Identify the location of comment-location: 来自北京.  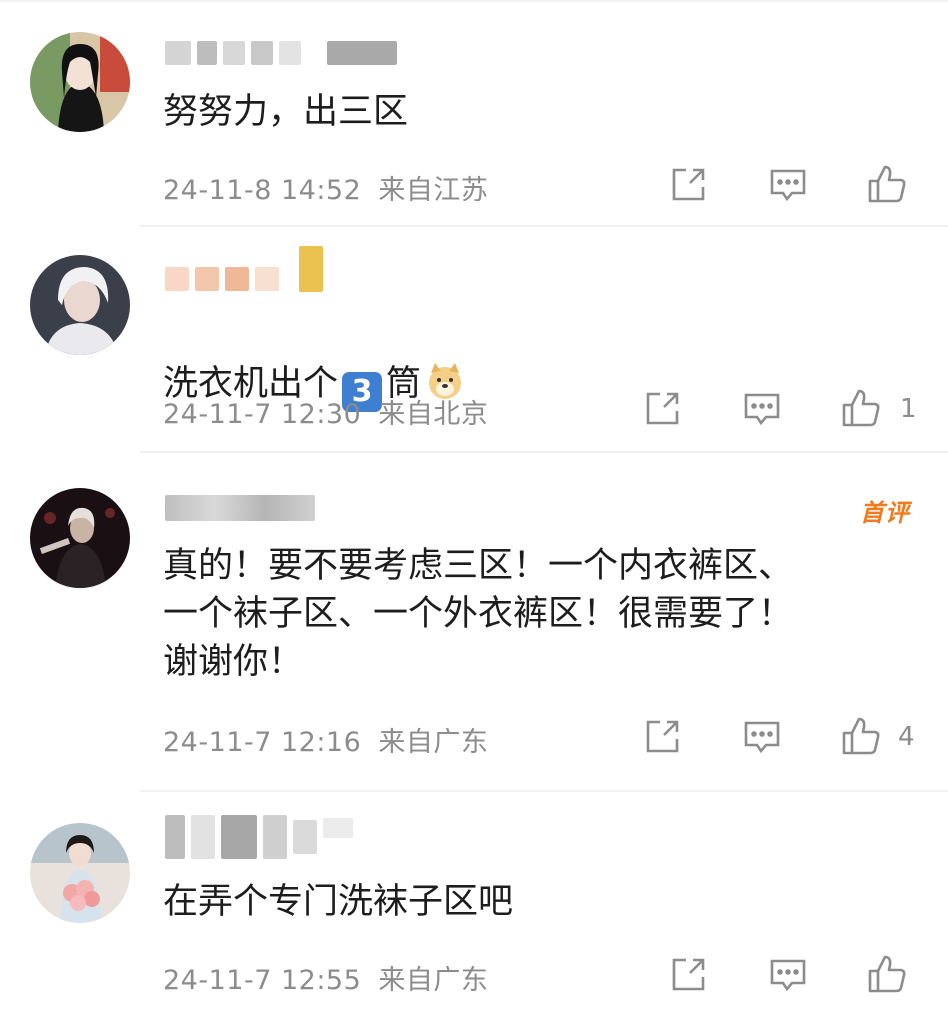
(433, 414).